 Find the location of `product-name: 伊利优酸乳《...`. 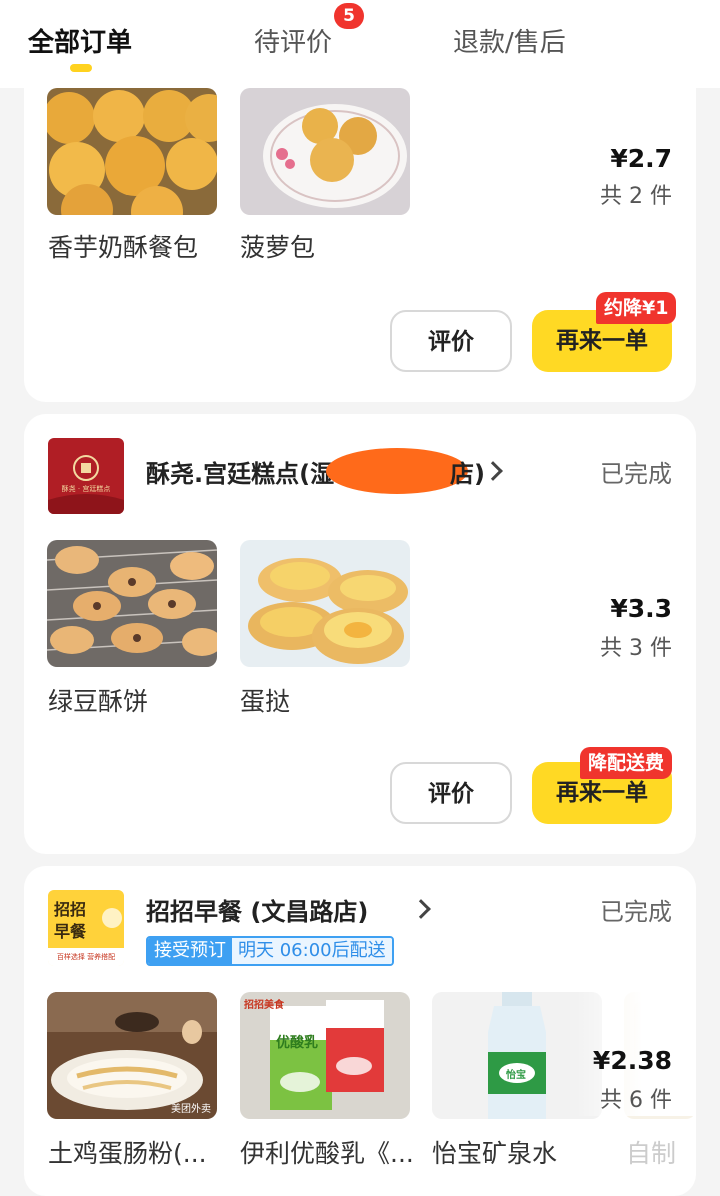

product-name: 伊利优酸乳《... is located at coordinates (327, 1153).